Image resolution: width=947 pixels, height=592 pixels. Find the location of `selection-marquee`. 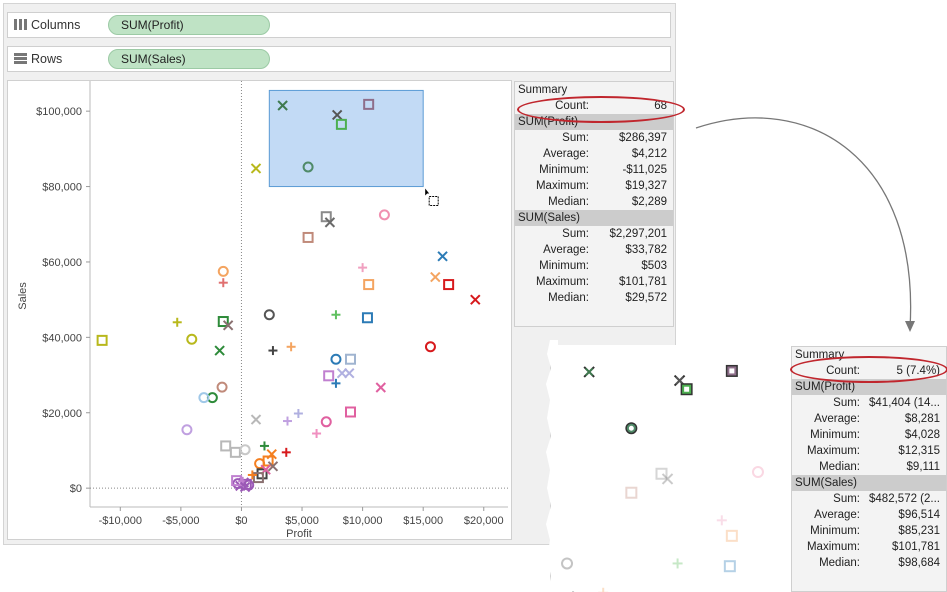

selection-marquee is located at coordinates (346, 138).